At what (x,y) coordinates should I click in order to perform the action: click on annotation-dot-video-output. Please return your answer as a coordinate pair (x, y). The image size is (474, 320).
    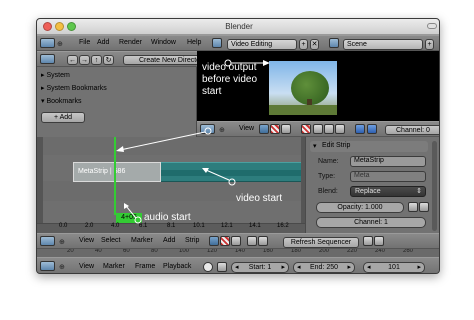
    Looking at the image, I should click on (228, 63).